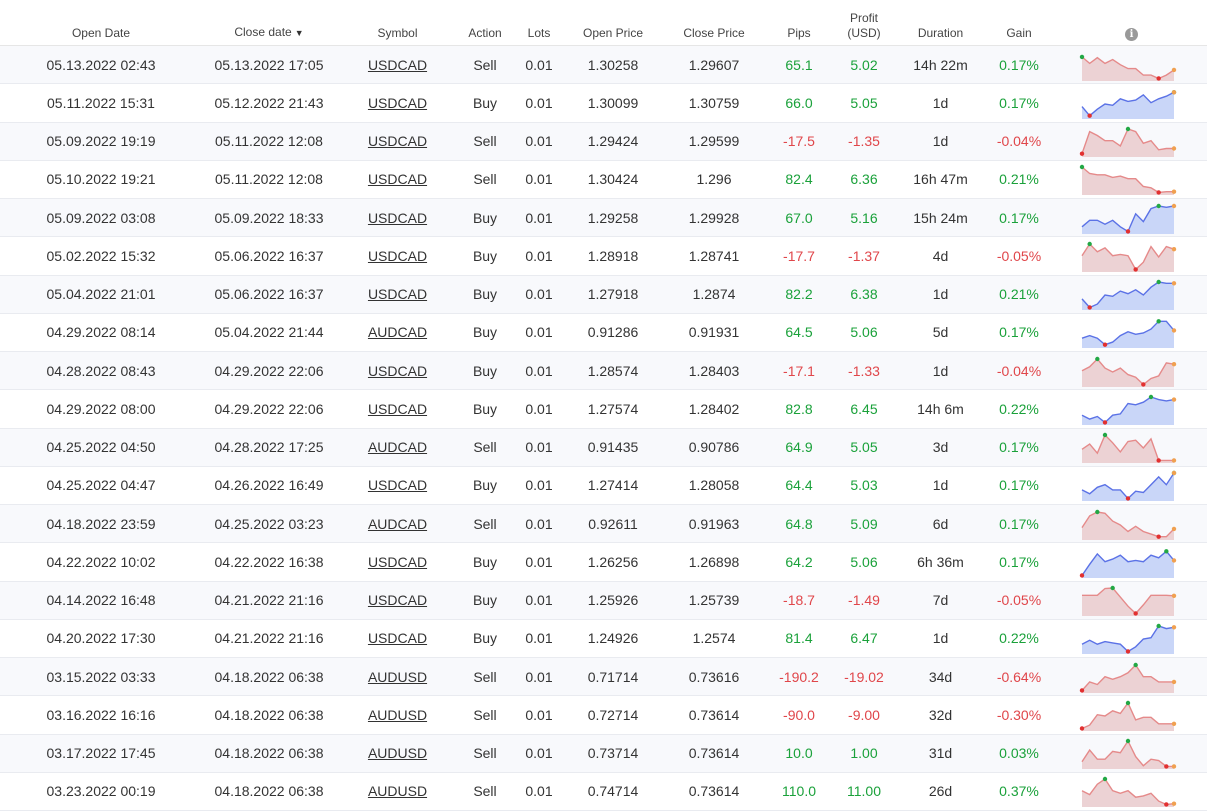 This screenshot has height=811, width=1207. Describe the element at coordinates (613, 23) in the screenshot. I see `header-open-price: Open Price` at that location.